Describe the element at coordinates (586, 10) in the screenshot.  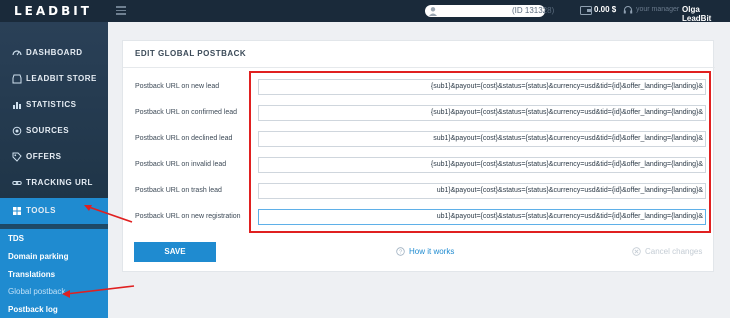
I see `wallet-icon` at that location.